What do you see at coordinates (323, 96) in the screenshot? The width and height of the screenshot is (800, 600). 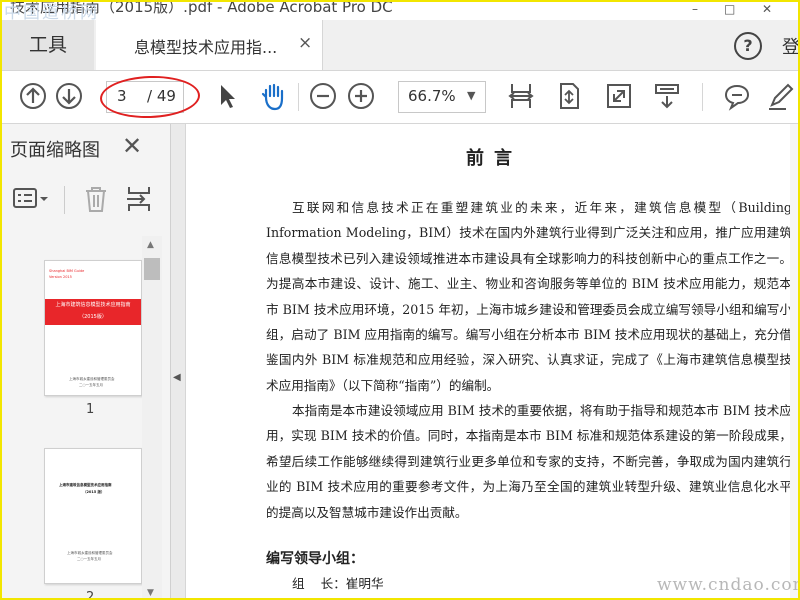 I see `zoom-out-icon` at bounding box center [323, 96].